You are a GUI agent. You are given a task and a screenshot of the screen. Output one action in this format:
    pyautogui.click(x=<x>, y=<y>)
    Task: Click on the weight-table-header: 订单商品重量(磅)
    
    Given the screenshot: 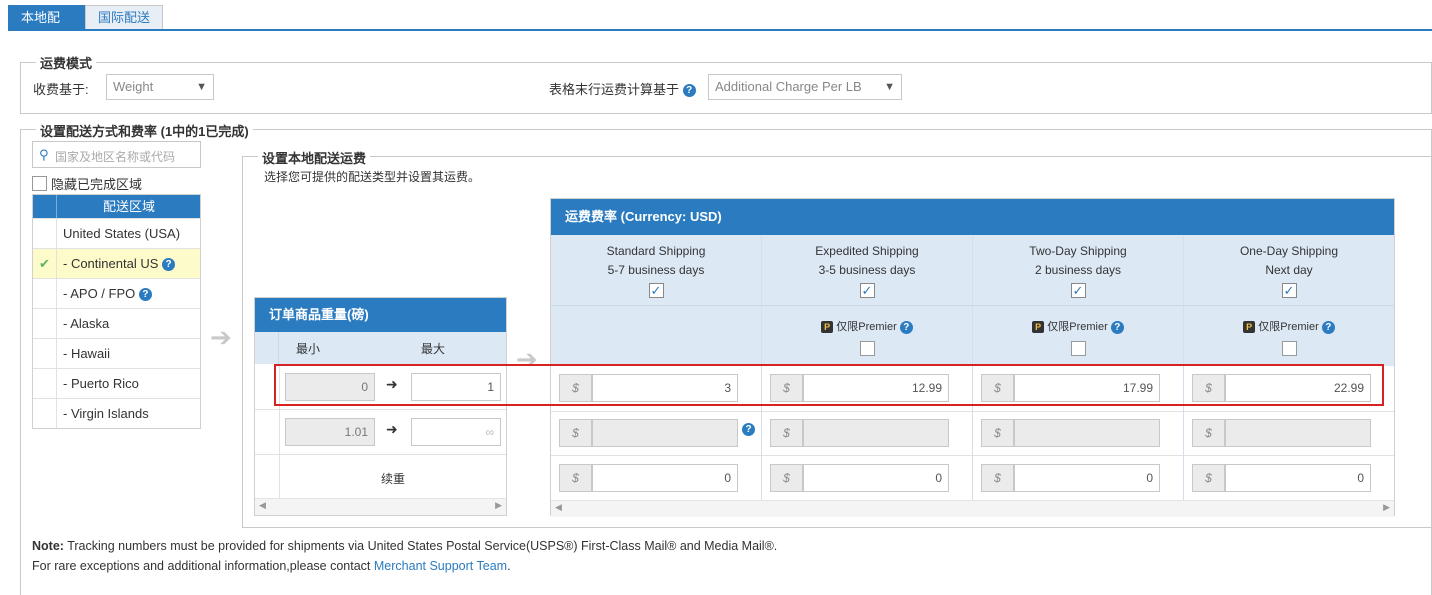 What is the action you would take?
    pyautogui.click(x=380, y=315)
    